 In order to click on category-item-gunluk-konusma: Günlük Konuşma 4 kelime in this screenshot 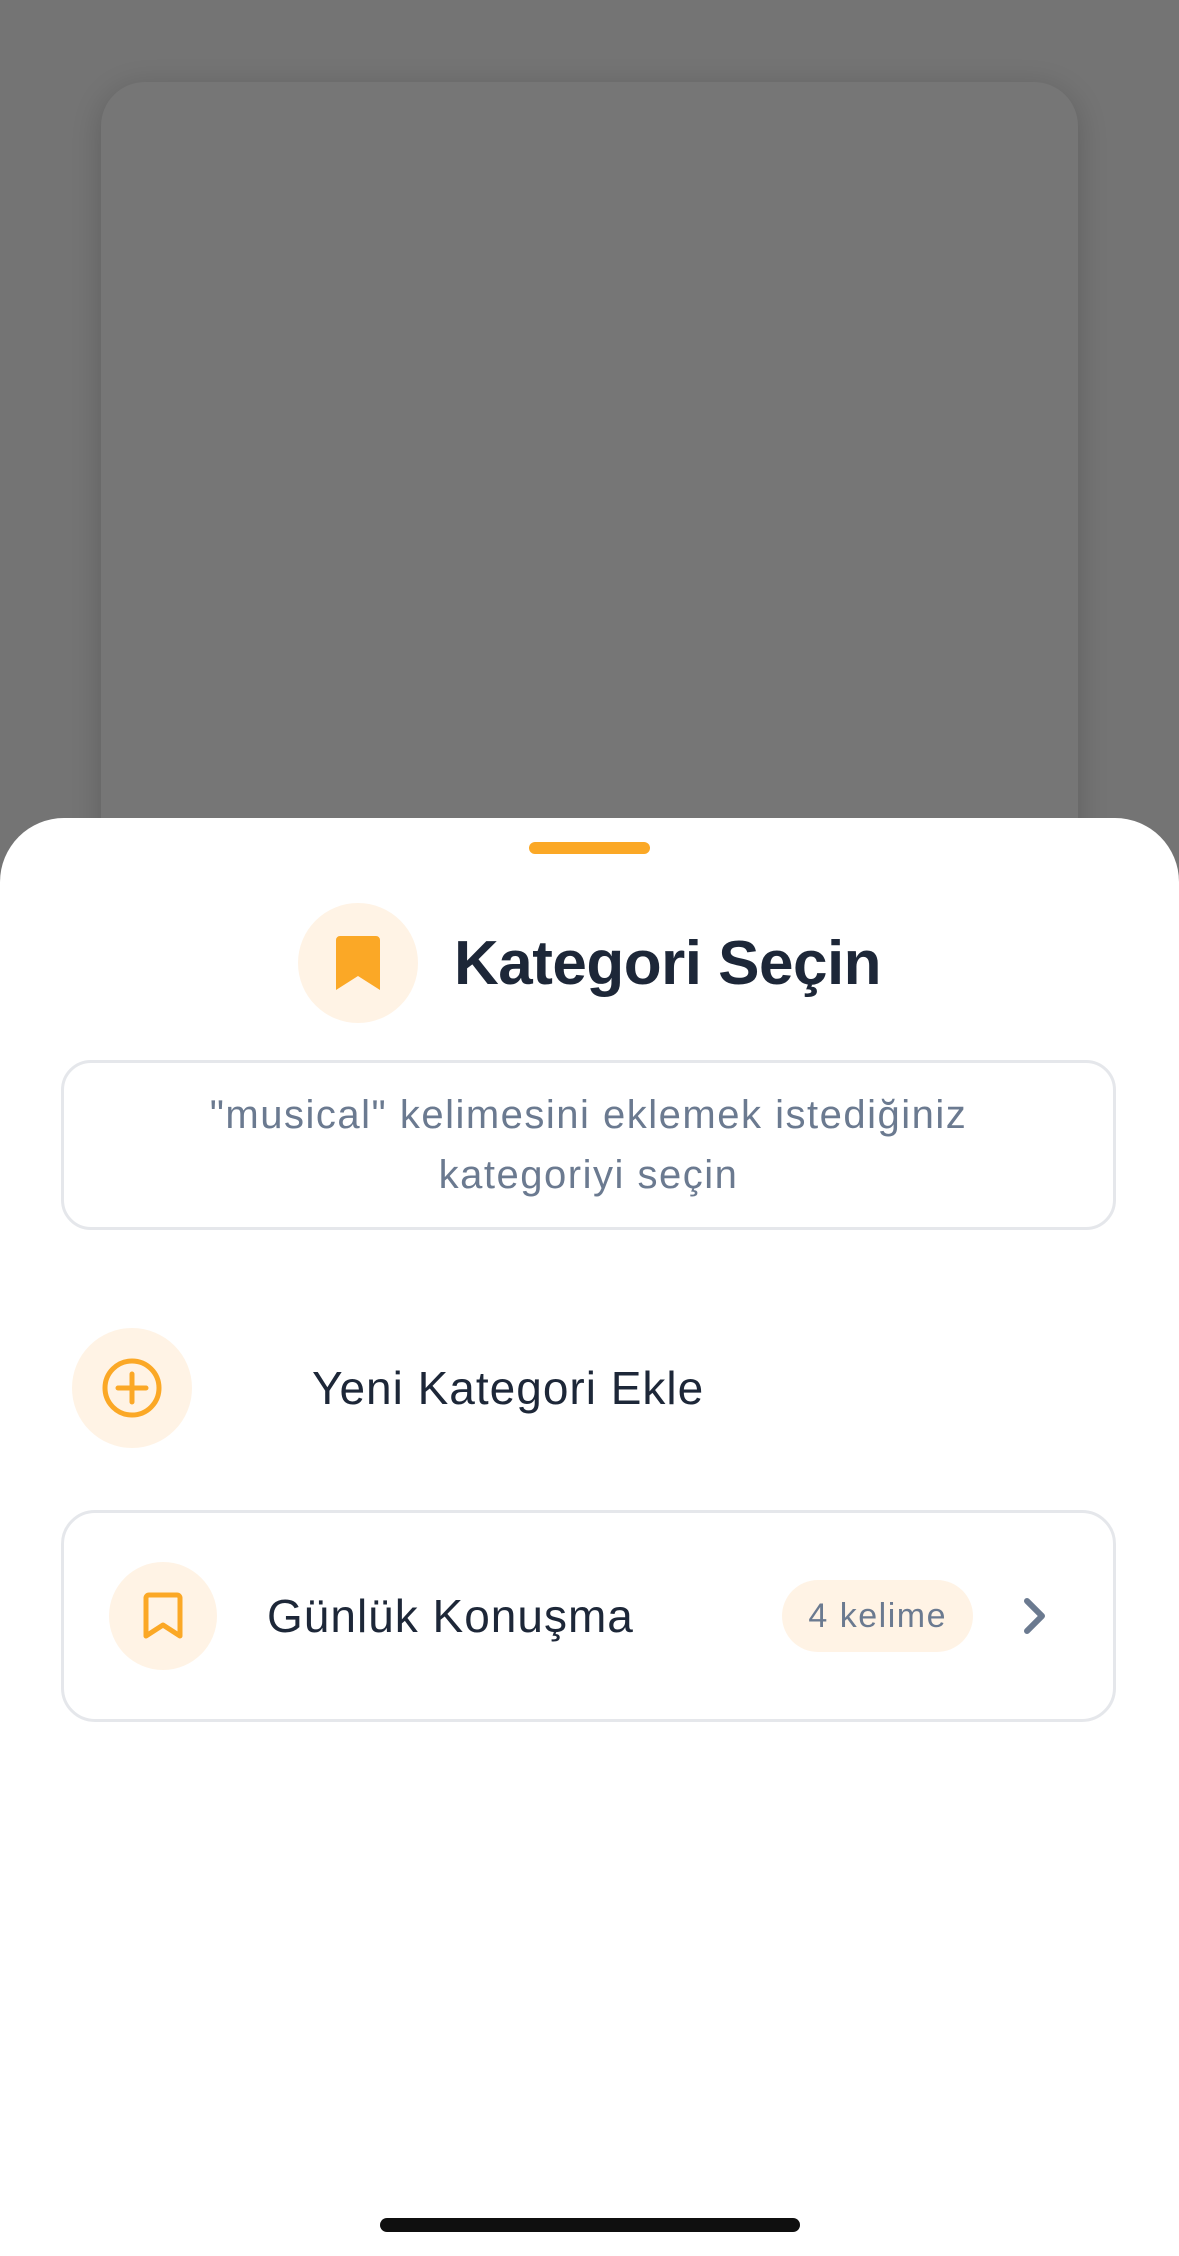, I will do `click(588, 1616)`.